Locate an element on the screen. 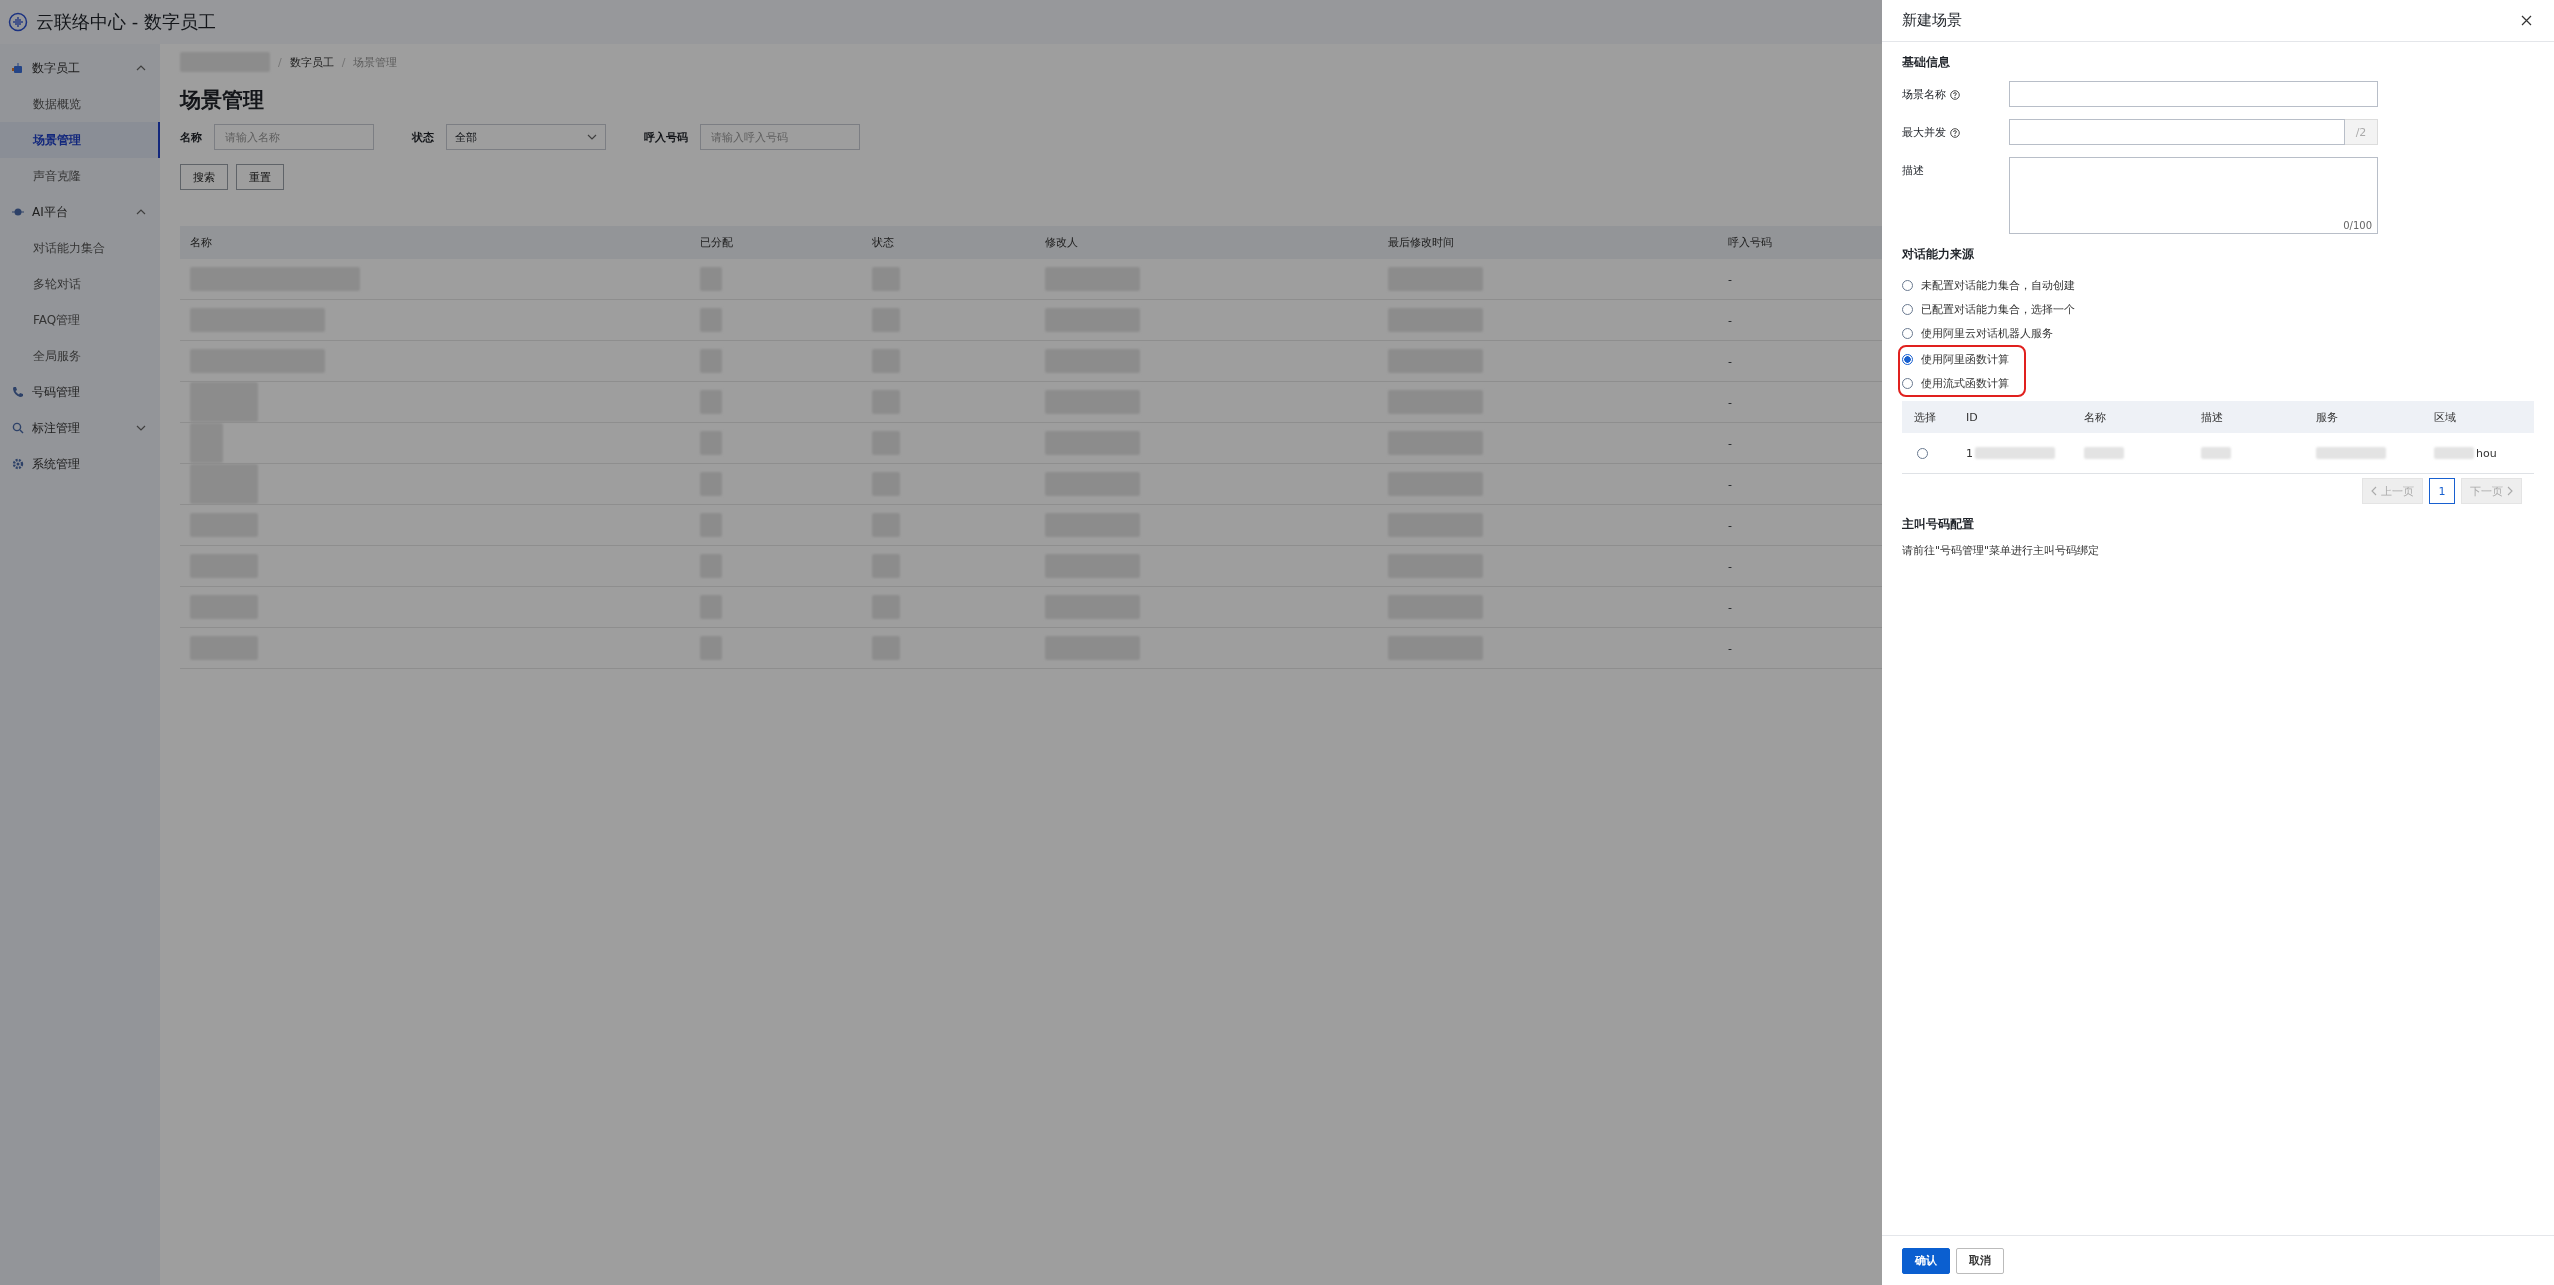 Image resolution: width=2554 pixels, height=1285 pixels. close-icon is located at coordinates (2526, 20).